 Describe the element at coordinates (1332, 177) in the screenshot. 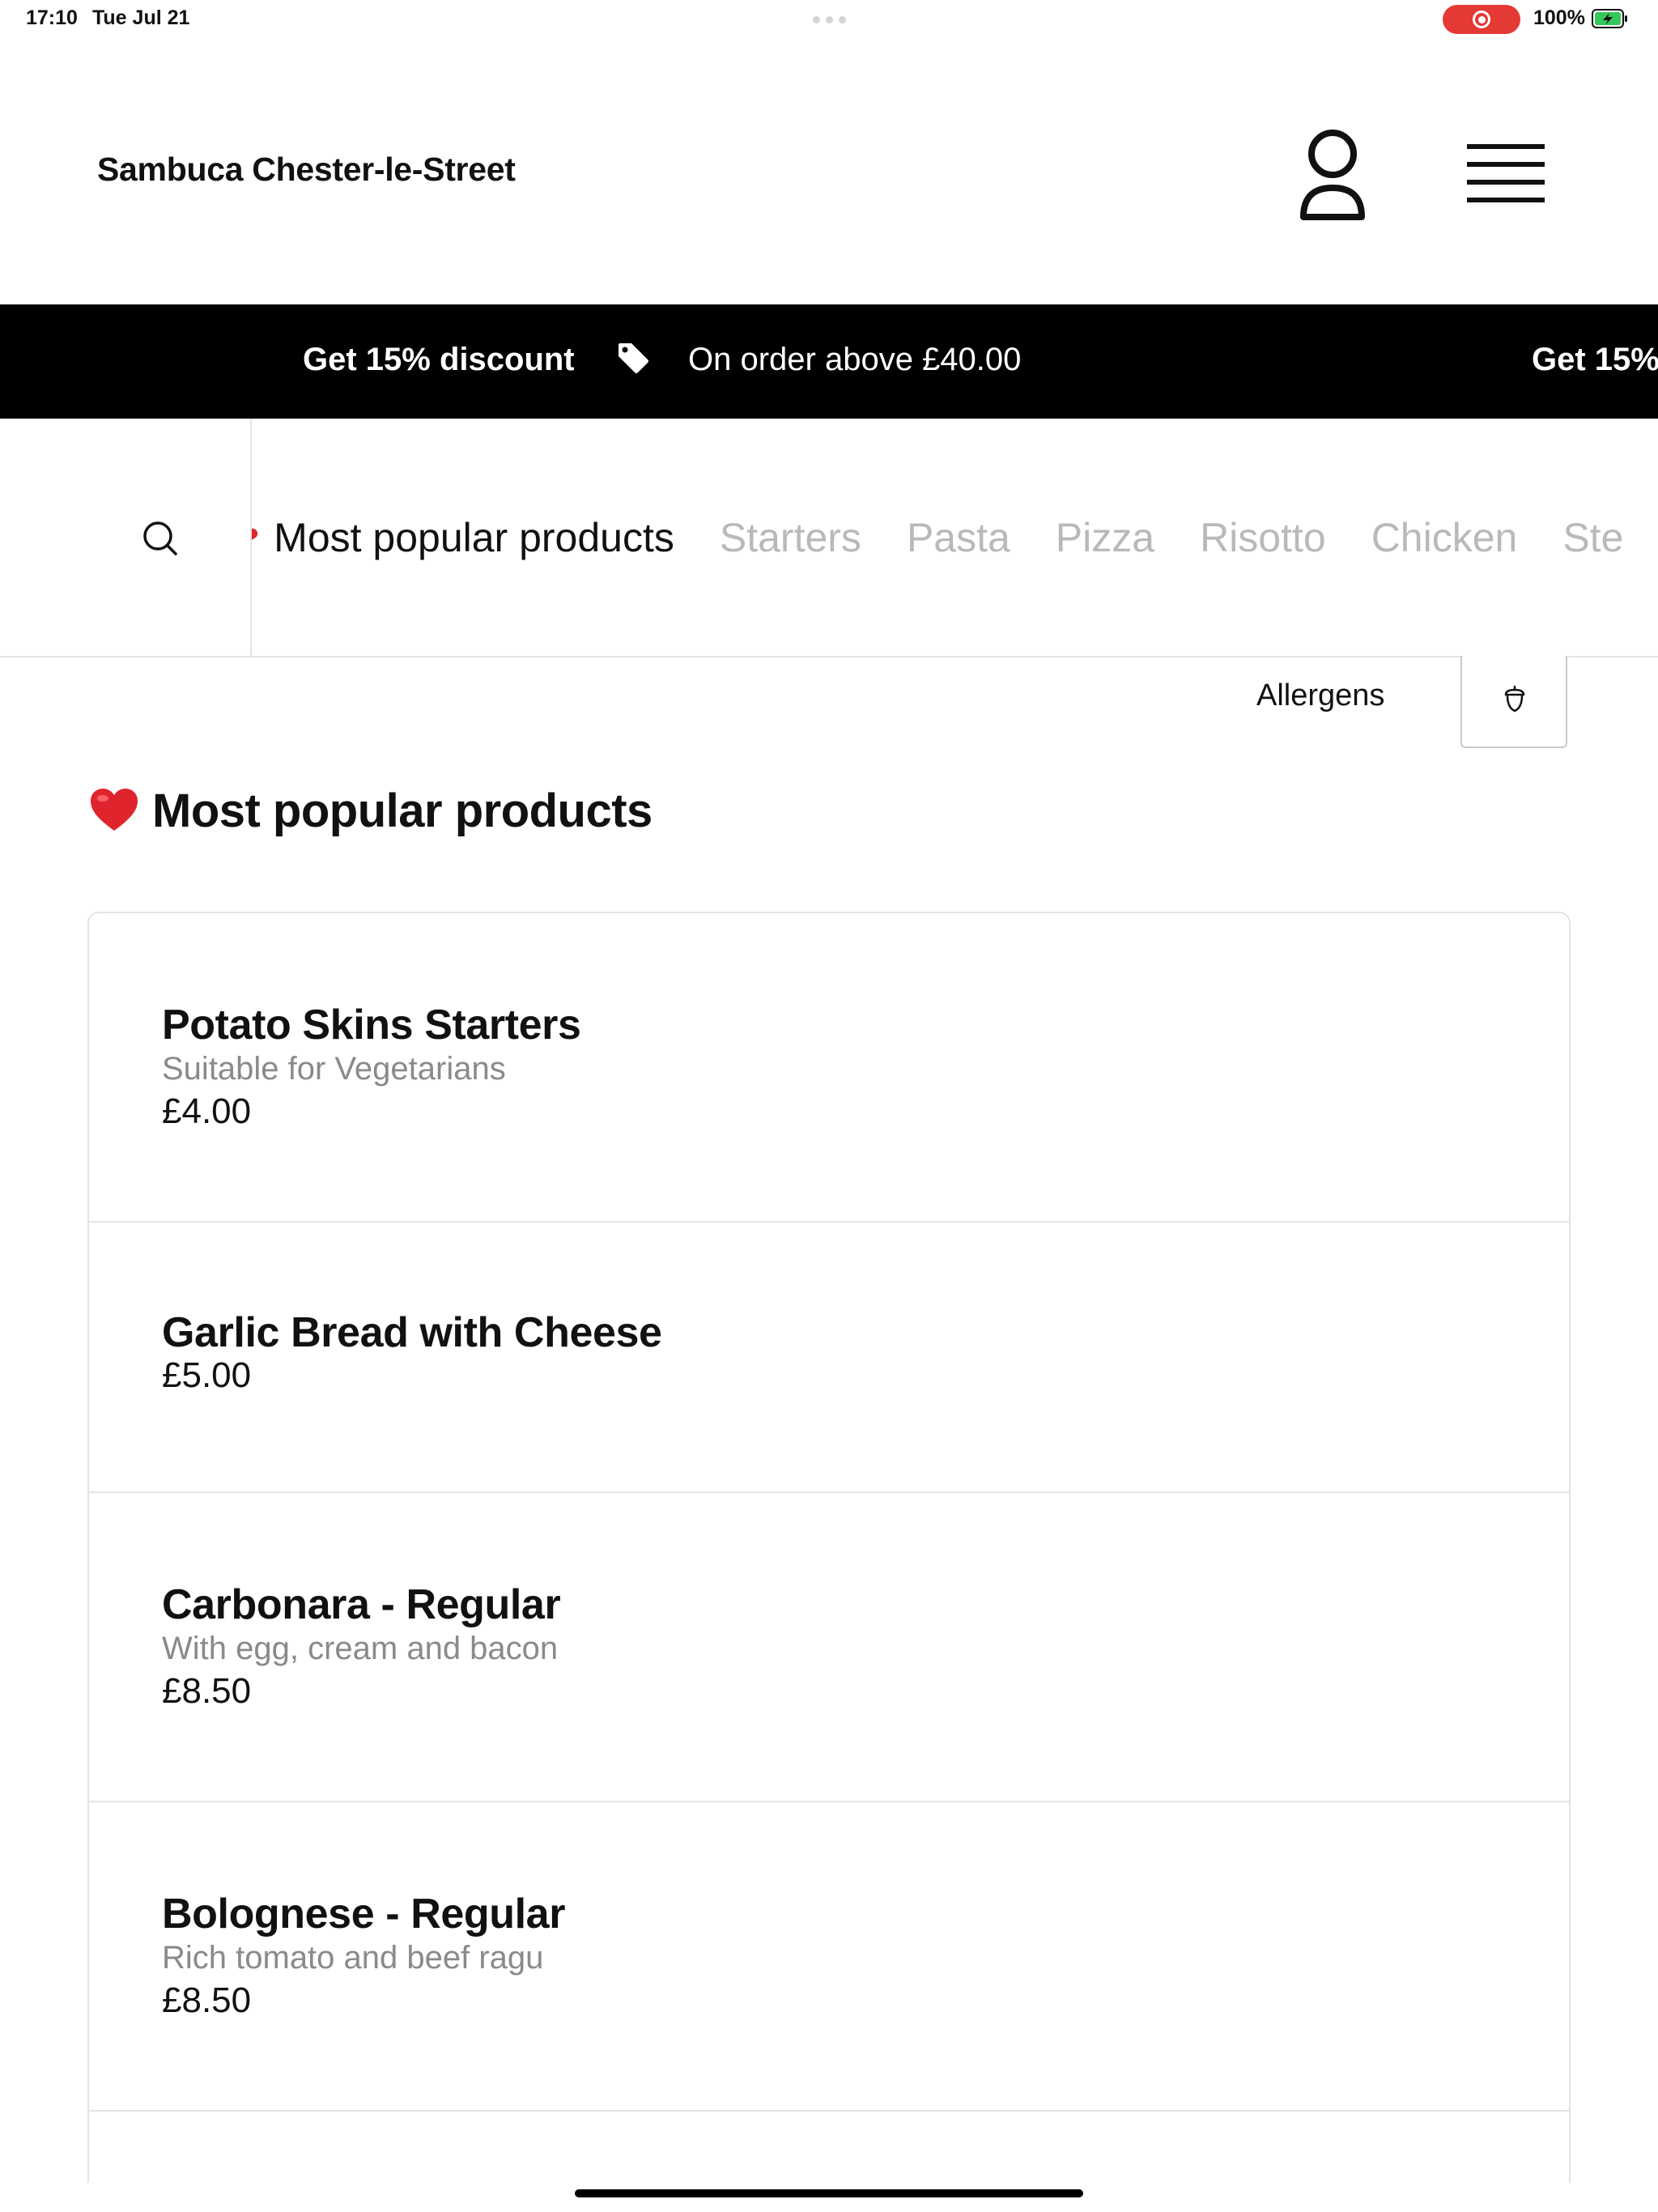

I see `account-icon` at that location.